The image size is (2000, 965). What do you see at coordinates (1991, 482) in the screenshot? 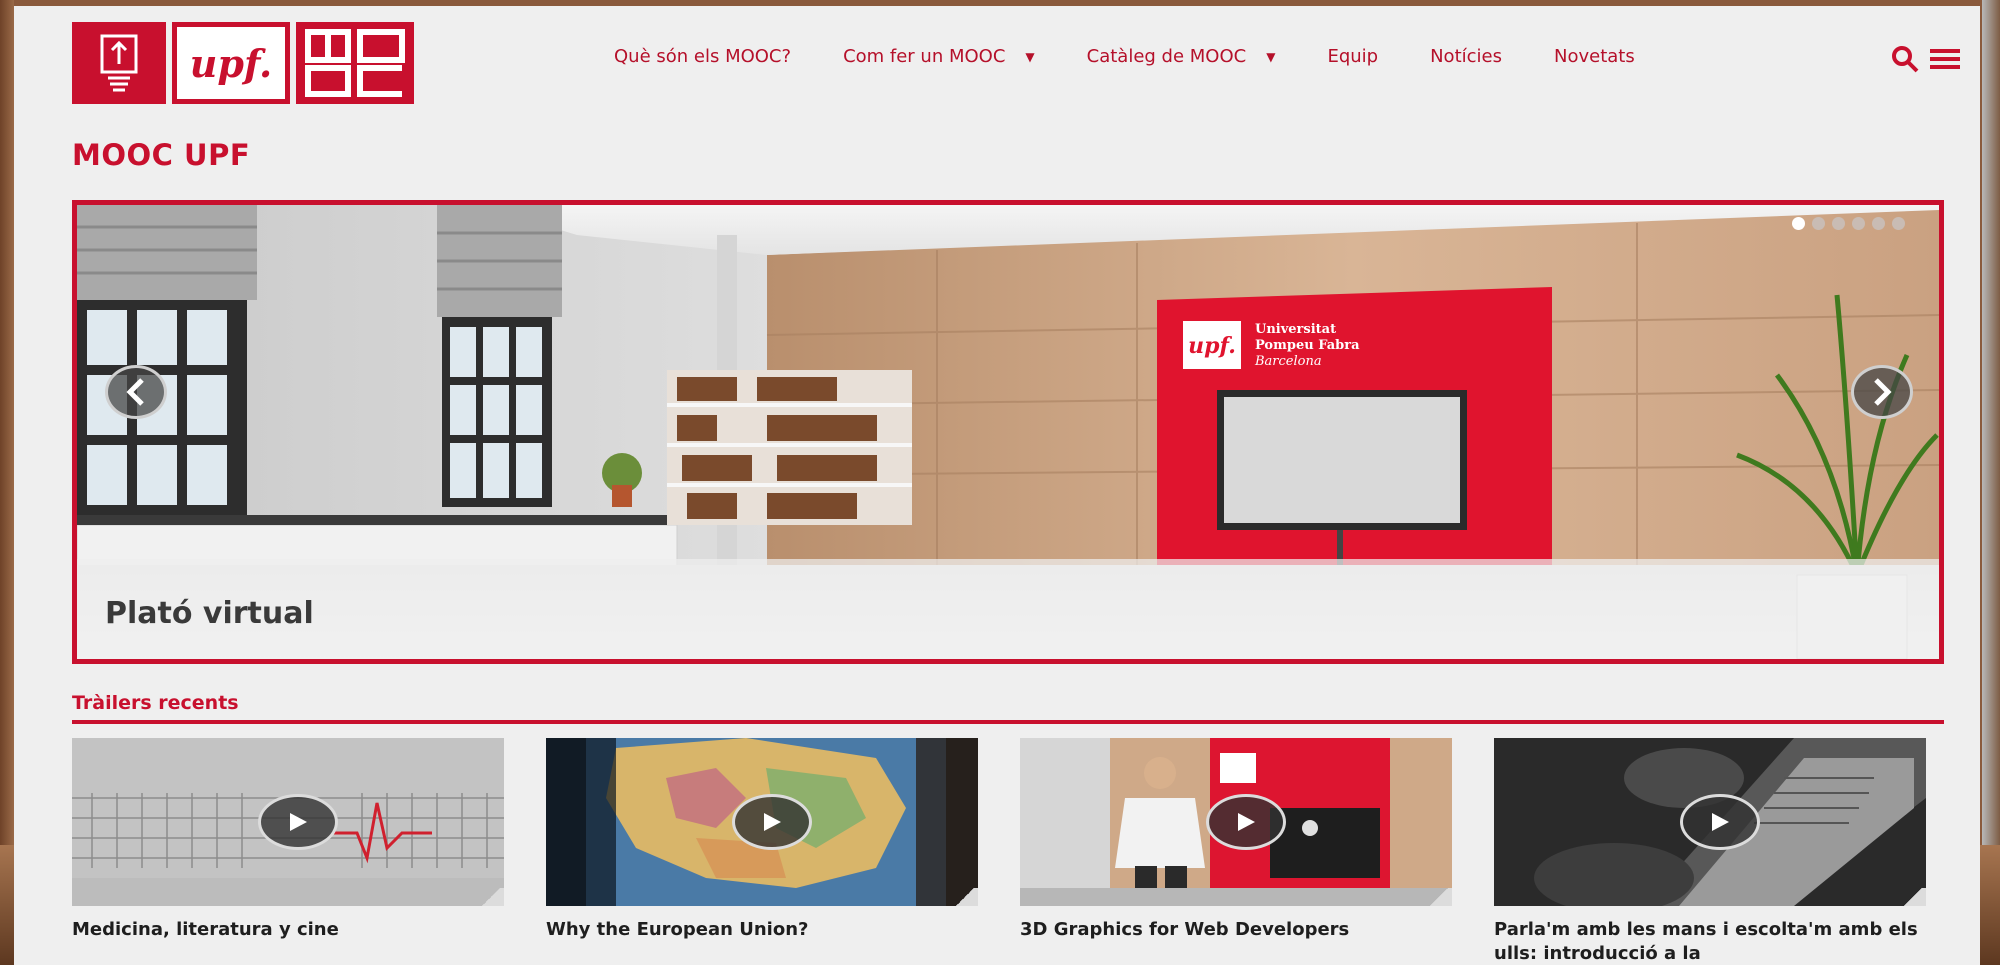
I see `background-edge-right` at bounding box center [1991, 482].